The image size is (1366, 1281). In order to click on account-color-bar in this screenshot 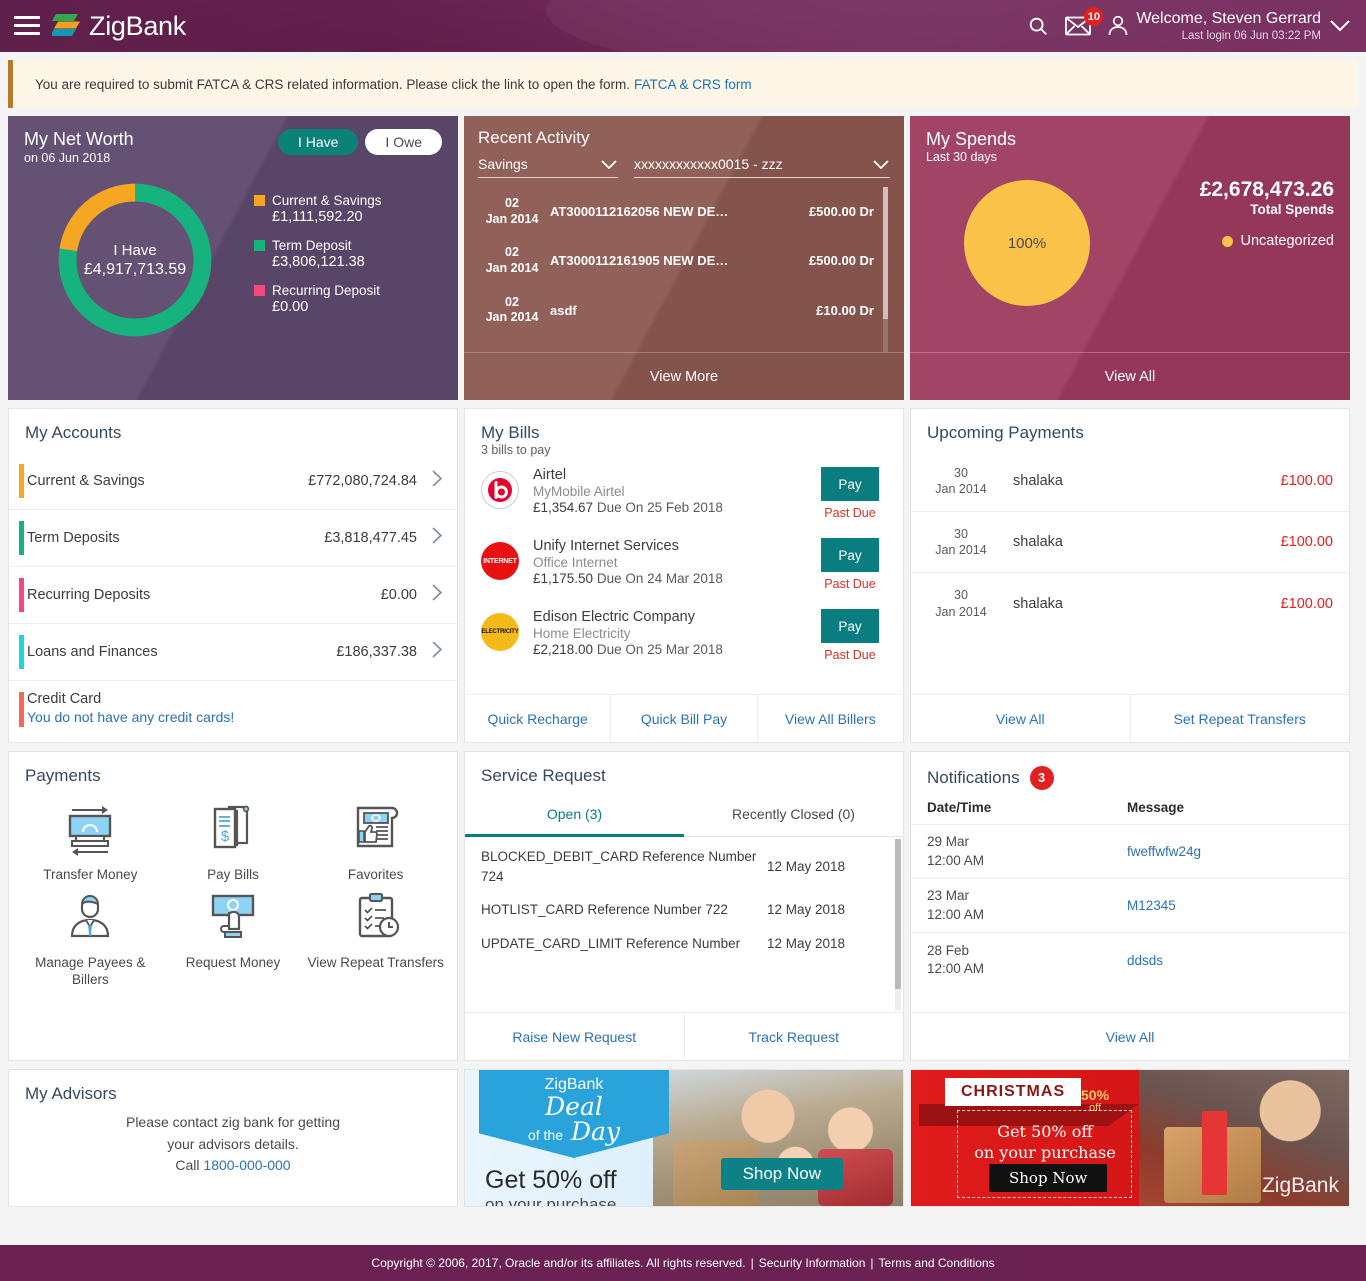, I will do `click(21, 595)`.